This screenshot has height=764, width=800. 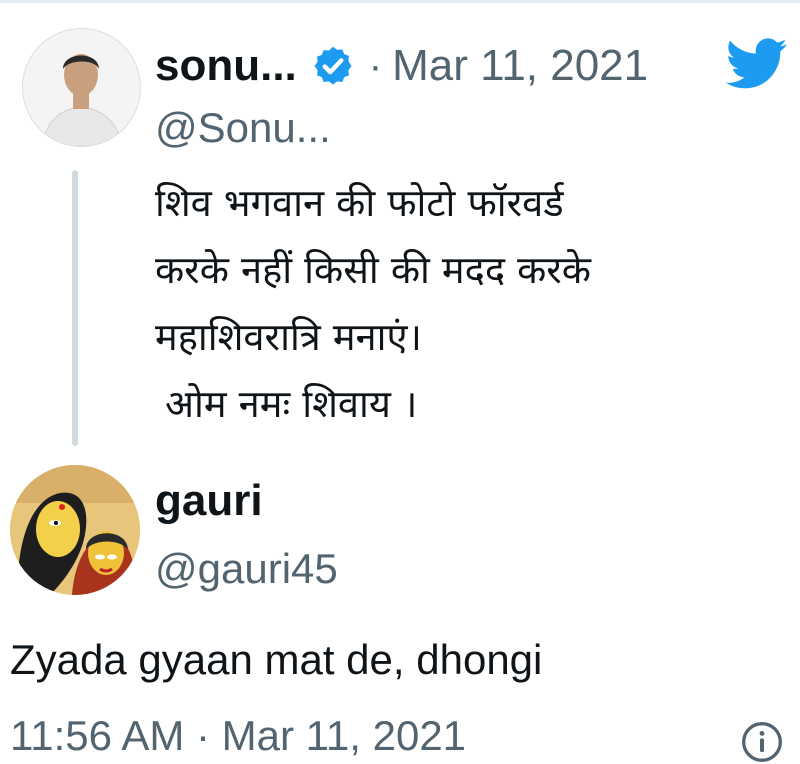 I want to click on tweet-text-line: करके नहीं किसी की मदद करके, so click(x=373, y=270).